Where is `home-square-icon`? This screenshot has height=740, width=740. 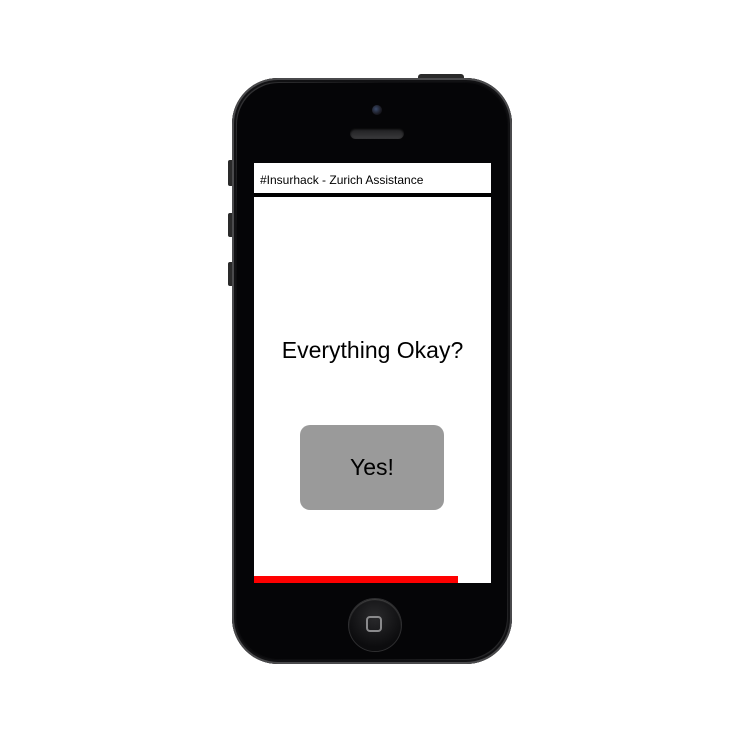 home-square-icon is located at coordinates (374, 624).